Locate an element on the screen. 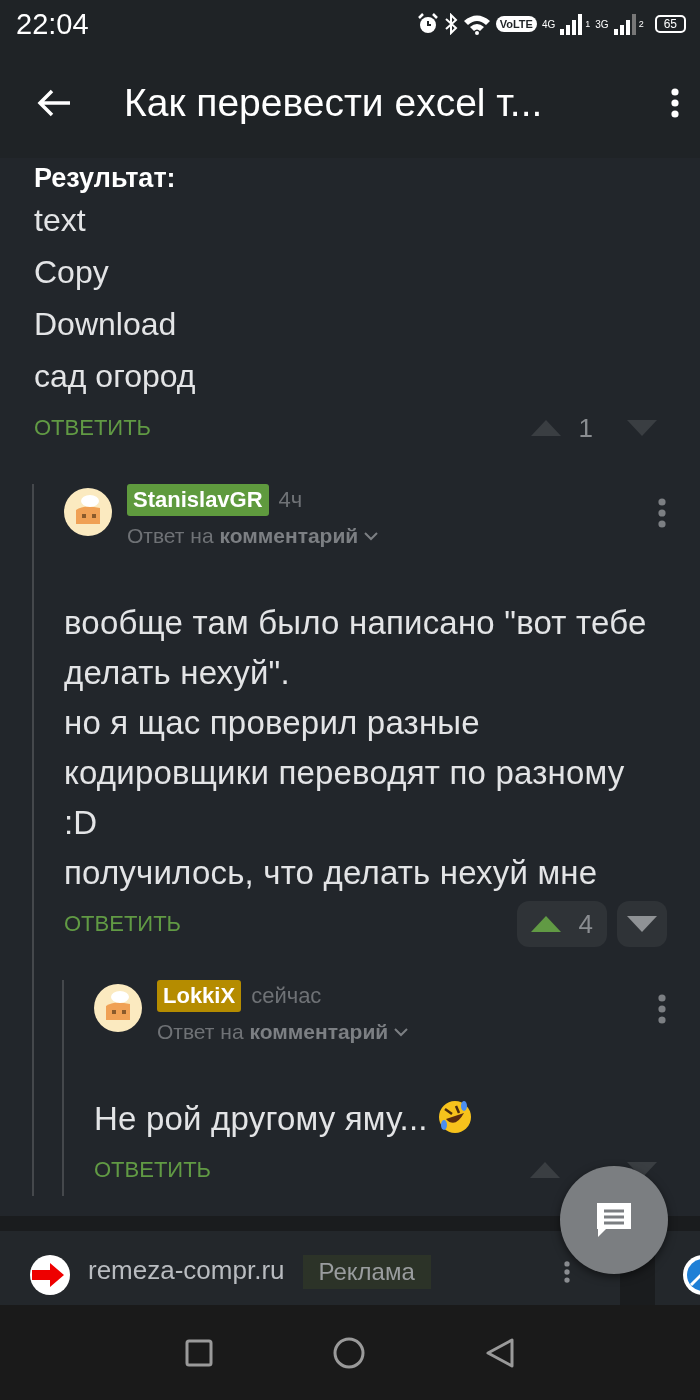 This screenshot has height=1400, width=700. logo-icon is located at coordinates (691, 1275).